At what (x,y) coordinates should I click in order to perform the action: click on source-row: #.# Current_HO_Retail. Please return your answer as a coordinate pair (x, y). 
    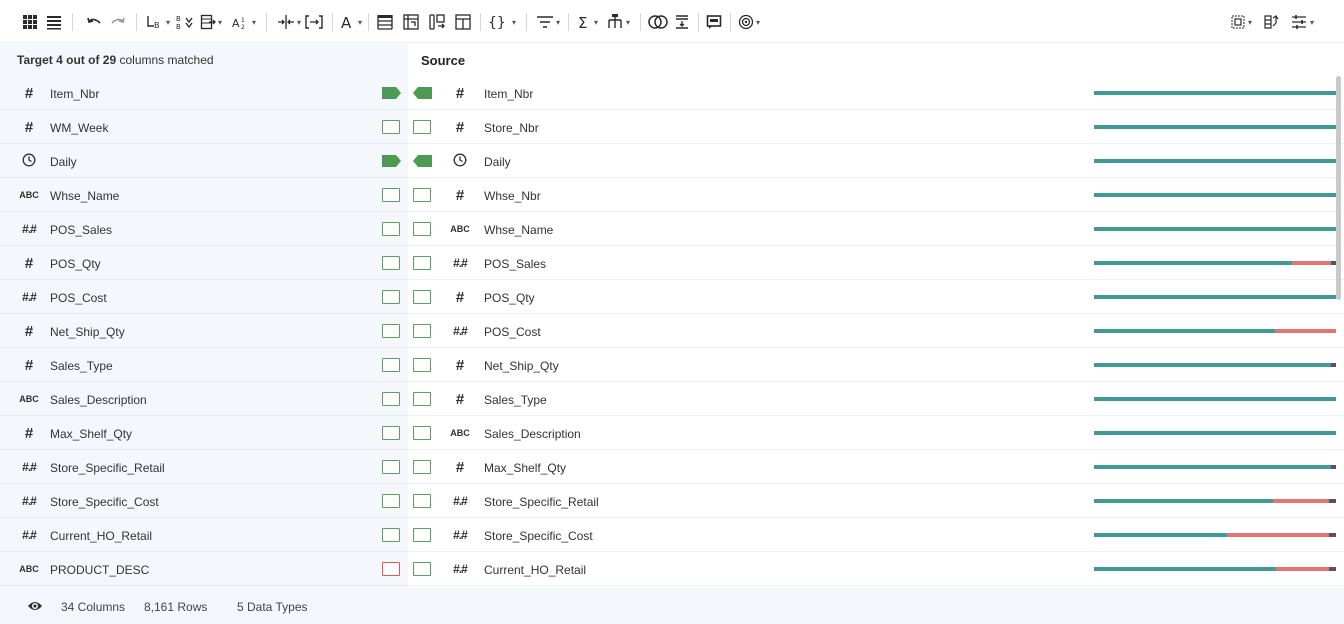
    Looking at the image, I should click on (876, 569).